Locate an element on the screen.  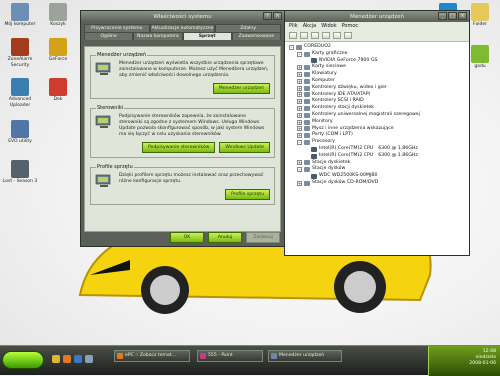
tree-label: Intel(R) Core(TM)2 CPU is located at coordinates (346, 155).